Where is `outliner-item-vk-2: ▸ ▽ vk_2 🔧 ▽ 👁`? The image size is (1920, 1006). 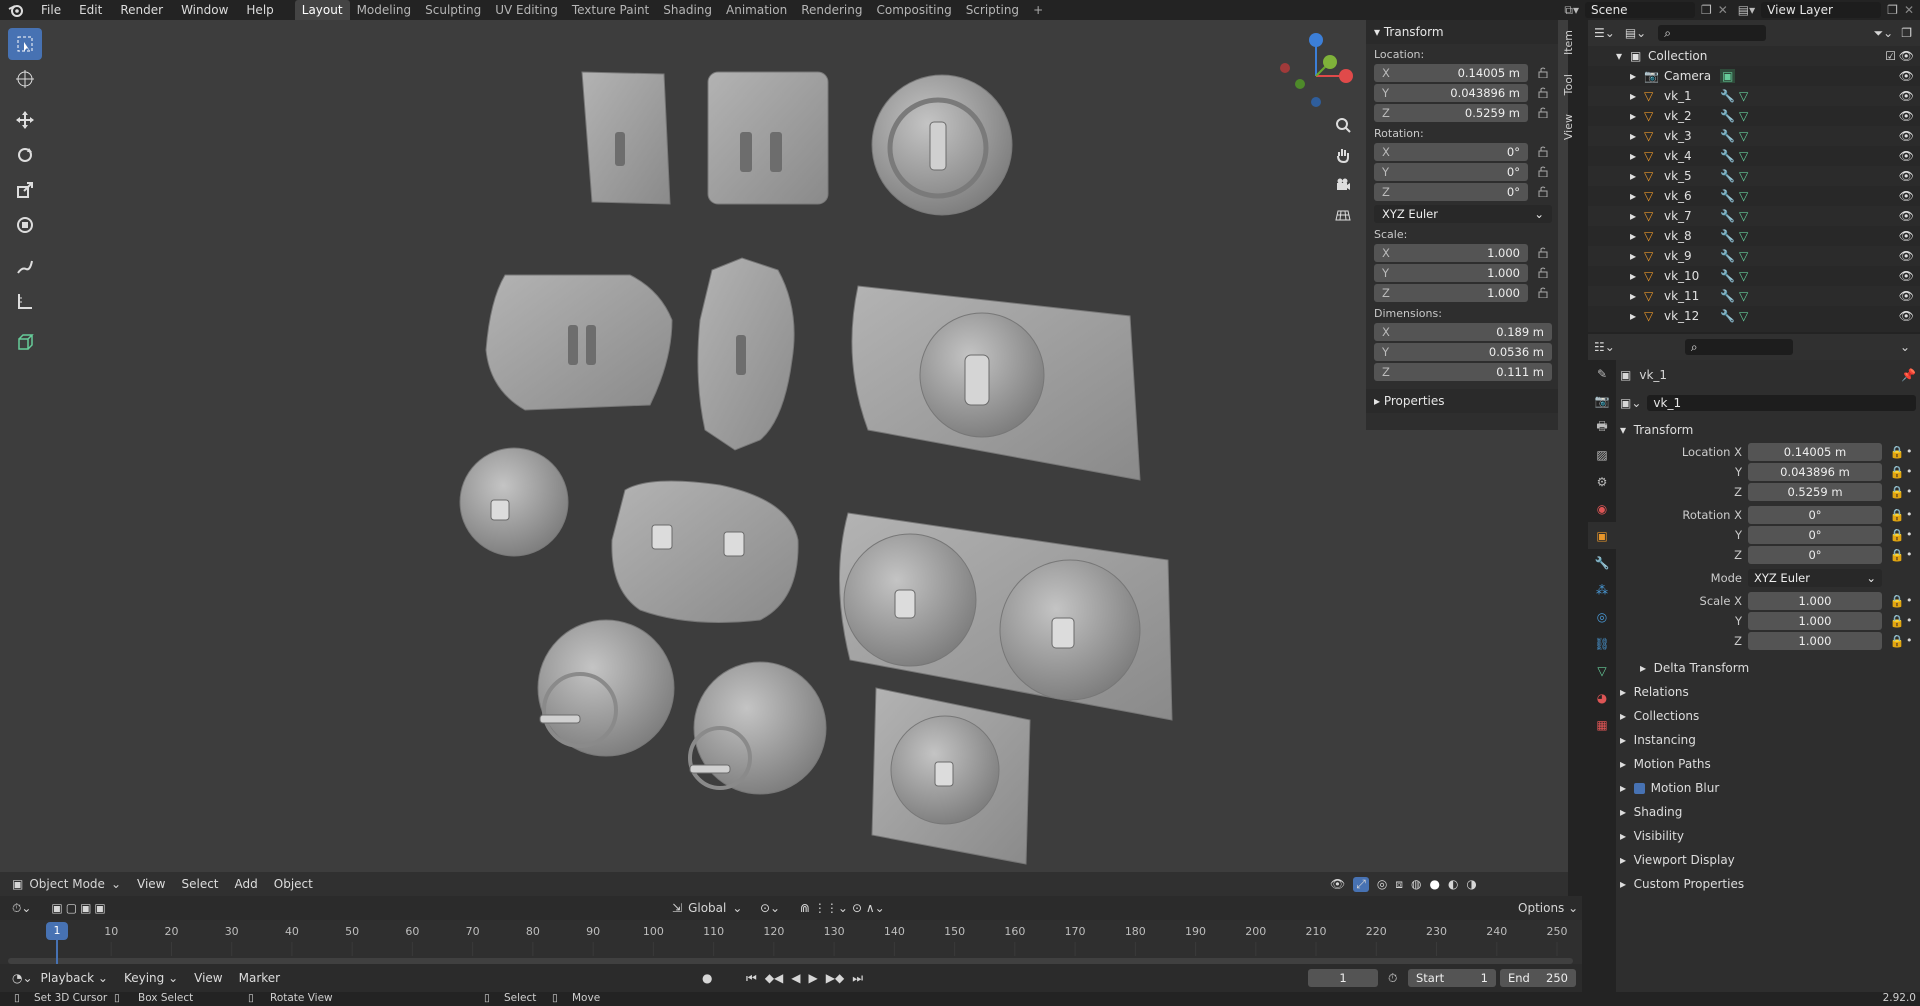
outliner-item-vk-2: ▸ ▽ vk_2 🔧 ▽ 👁 is located at coordinates (1754, 116).